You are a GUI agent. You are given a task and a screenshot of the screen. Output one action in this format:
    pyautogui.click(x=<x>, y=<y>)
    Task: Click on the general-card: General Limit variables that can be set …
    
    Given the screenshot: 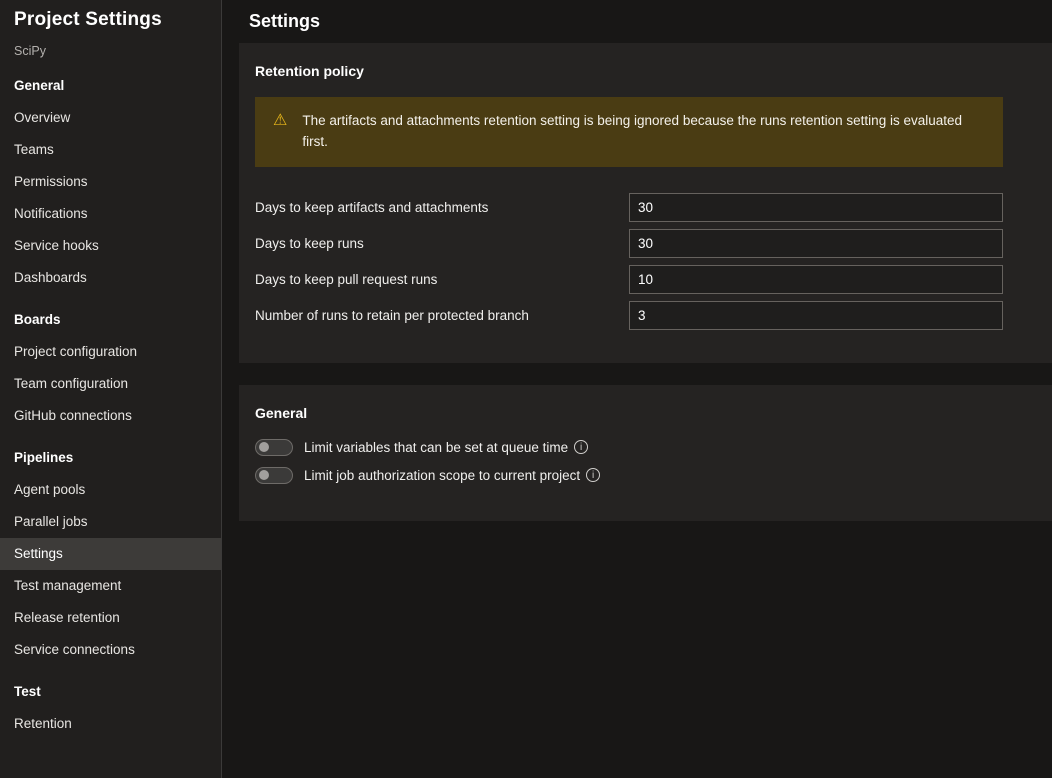 What is the action you would take?
    pyautogui.click(x=645, y=452)
    